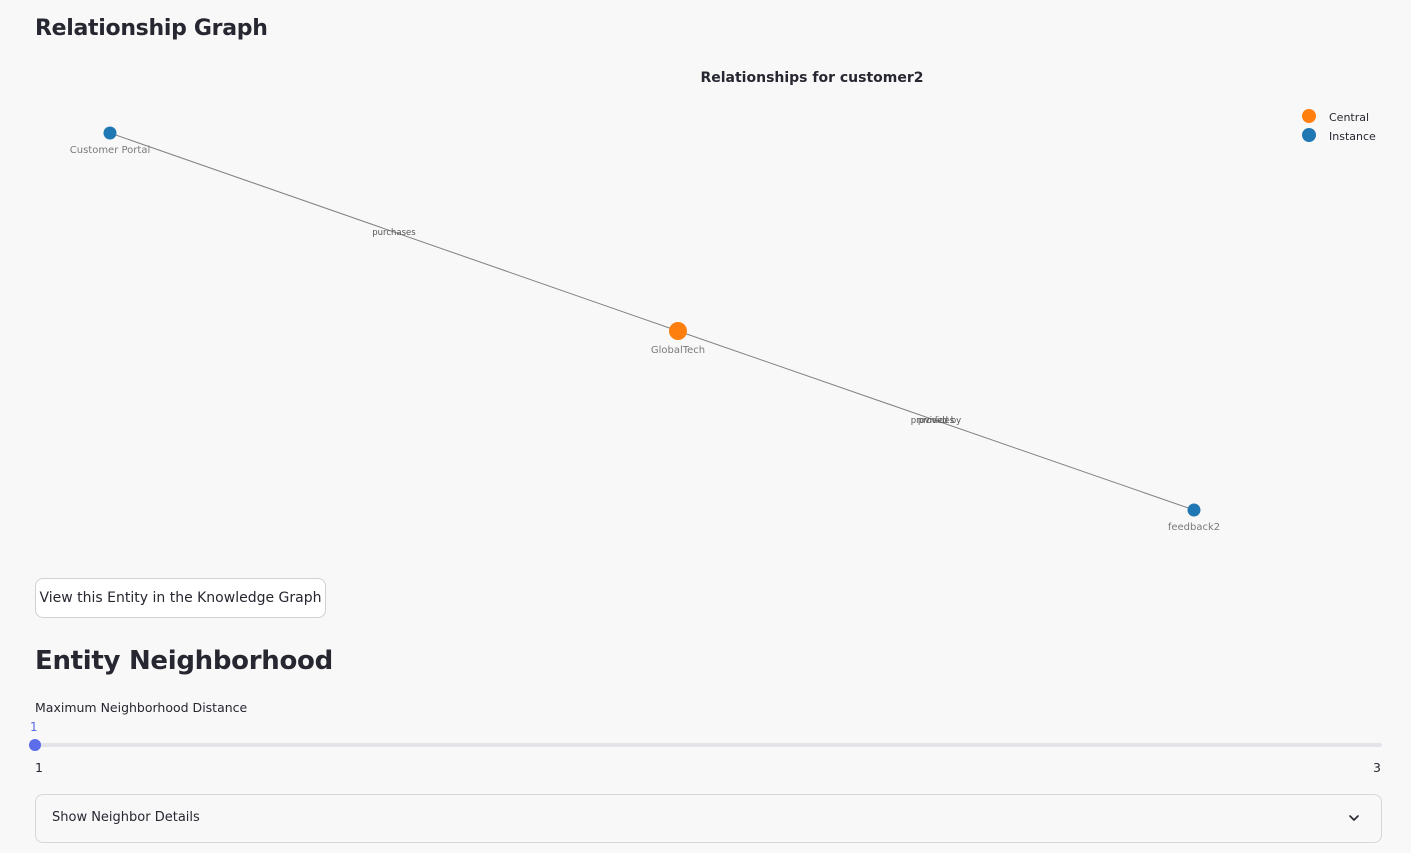  I want to click on show-neighbor-details-expander: Show Neighbor Details, so click(708, 818).